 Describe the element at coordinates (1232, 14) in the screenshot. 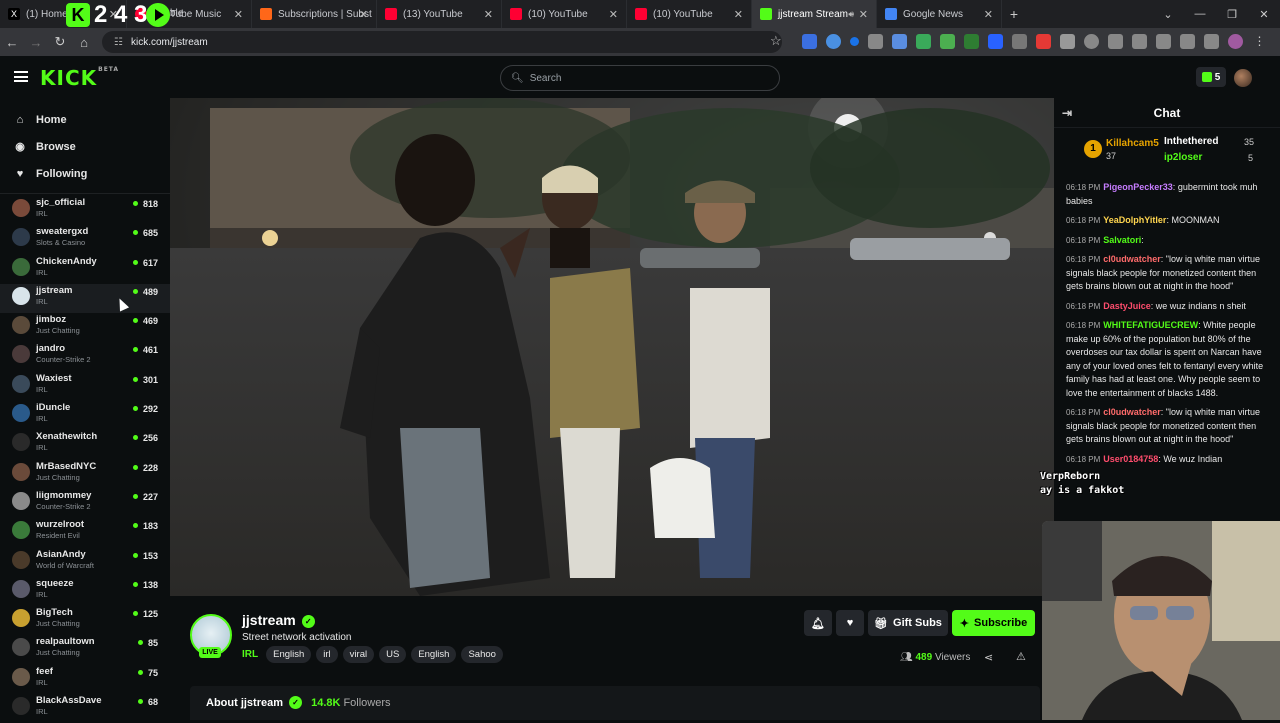

I see `restore-icon: ❐` at that location.